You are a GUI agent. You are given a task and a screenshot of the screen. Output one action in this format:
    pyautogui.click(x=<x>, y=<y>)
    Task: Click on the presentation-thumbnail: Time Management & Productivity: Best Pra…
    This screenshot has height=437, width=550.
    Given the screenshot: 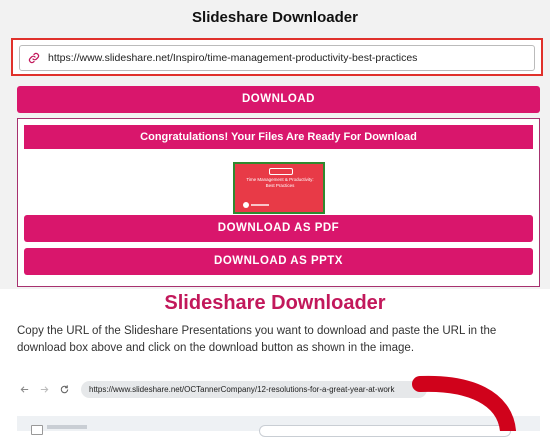 What is the action you would take?
    pyautogui.click(x=279, y=188)
    